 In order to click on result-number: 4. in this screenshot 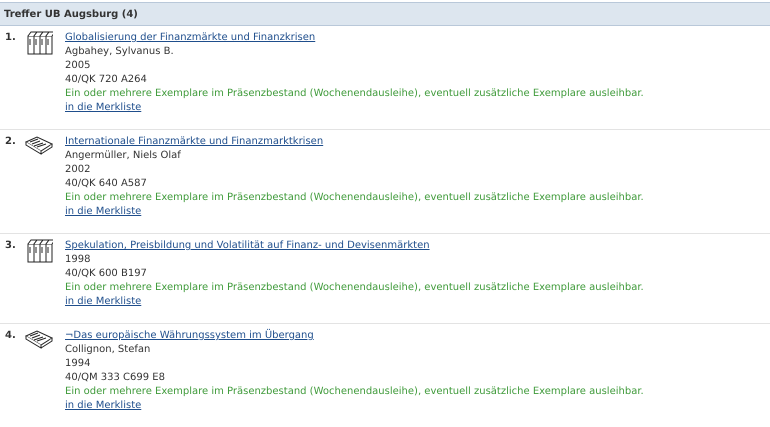, I will do `click(11, 336)`.